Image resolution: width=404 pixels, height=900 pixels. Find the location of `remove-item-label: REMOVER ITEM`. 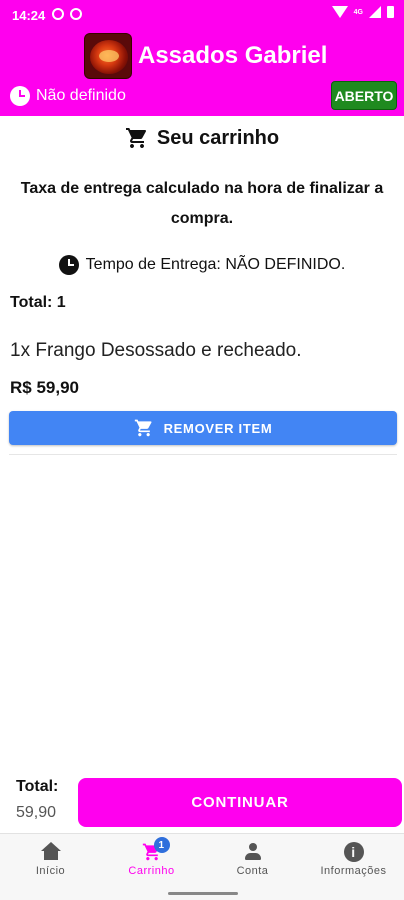

remove-item-label: REMOVER ITEM is located at coordinates (218, 428).